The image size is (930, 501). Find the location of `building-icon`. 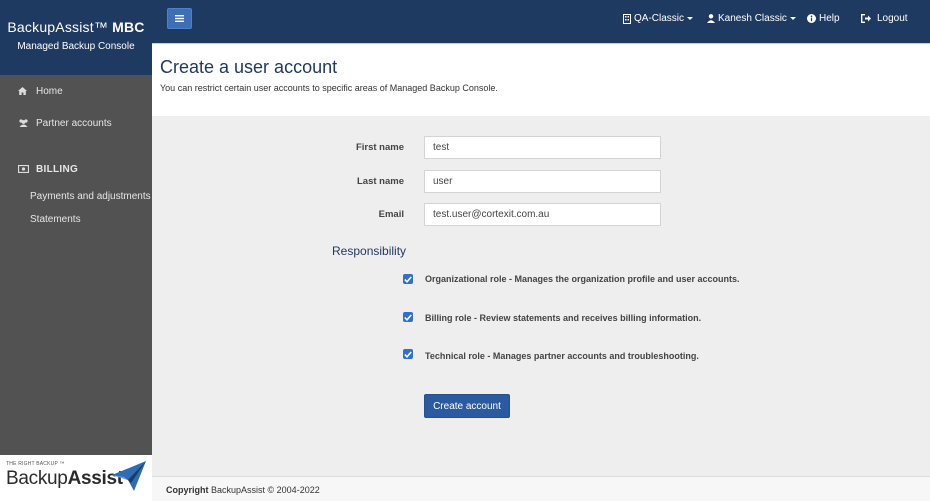

building-icon is located at coordinates (627, 18).